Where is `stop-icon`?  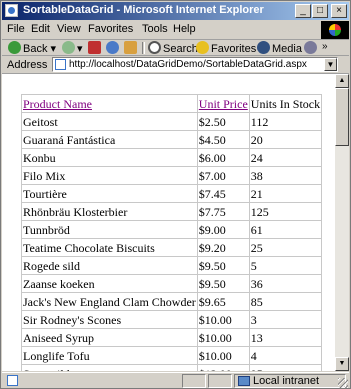
stop-icon is located at coordinates (94, 47).